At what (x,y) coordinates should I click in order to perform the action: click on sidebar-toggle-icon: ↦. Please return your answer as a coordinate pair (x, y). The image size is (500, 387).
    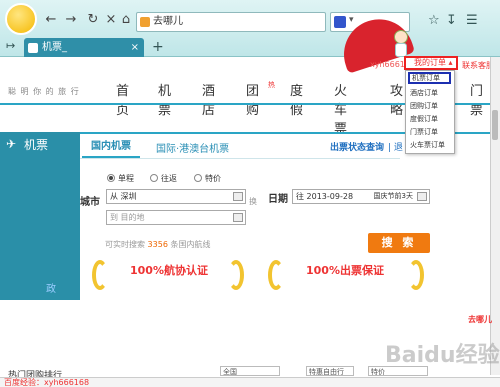
    Looking at the image, I should click on (10, 45).